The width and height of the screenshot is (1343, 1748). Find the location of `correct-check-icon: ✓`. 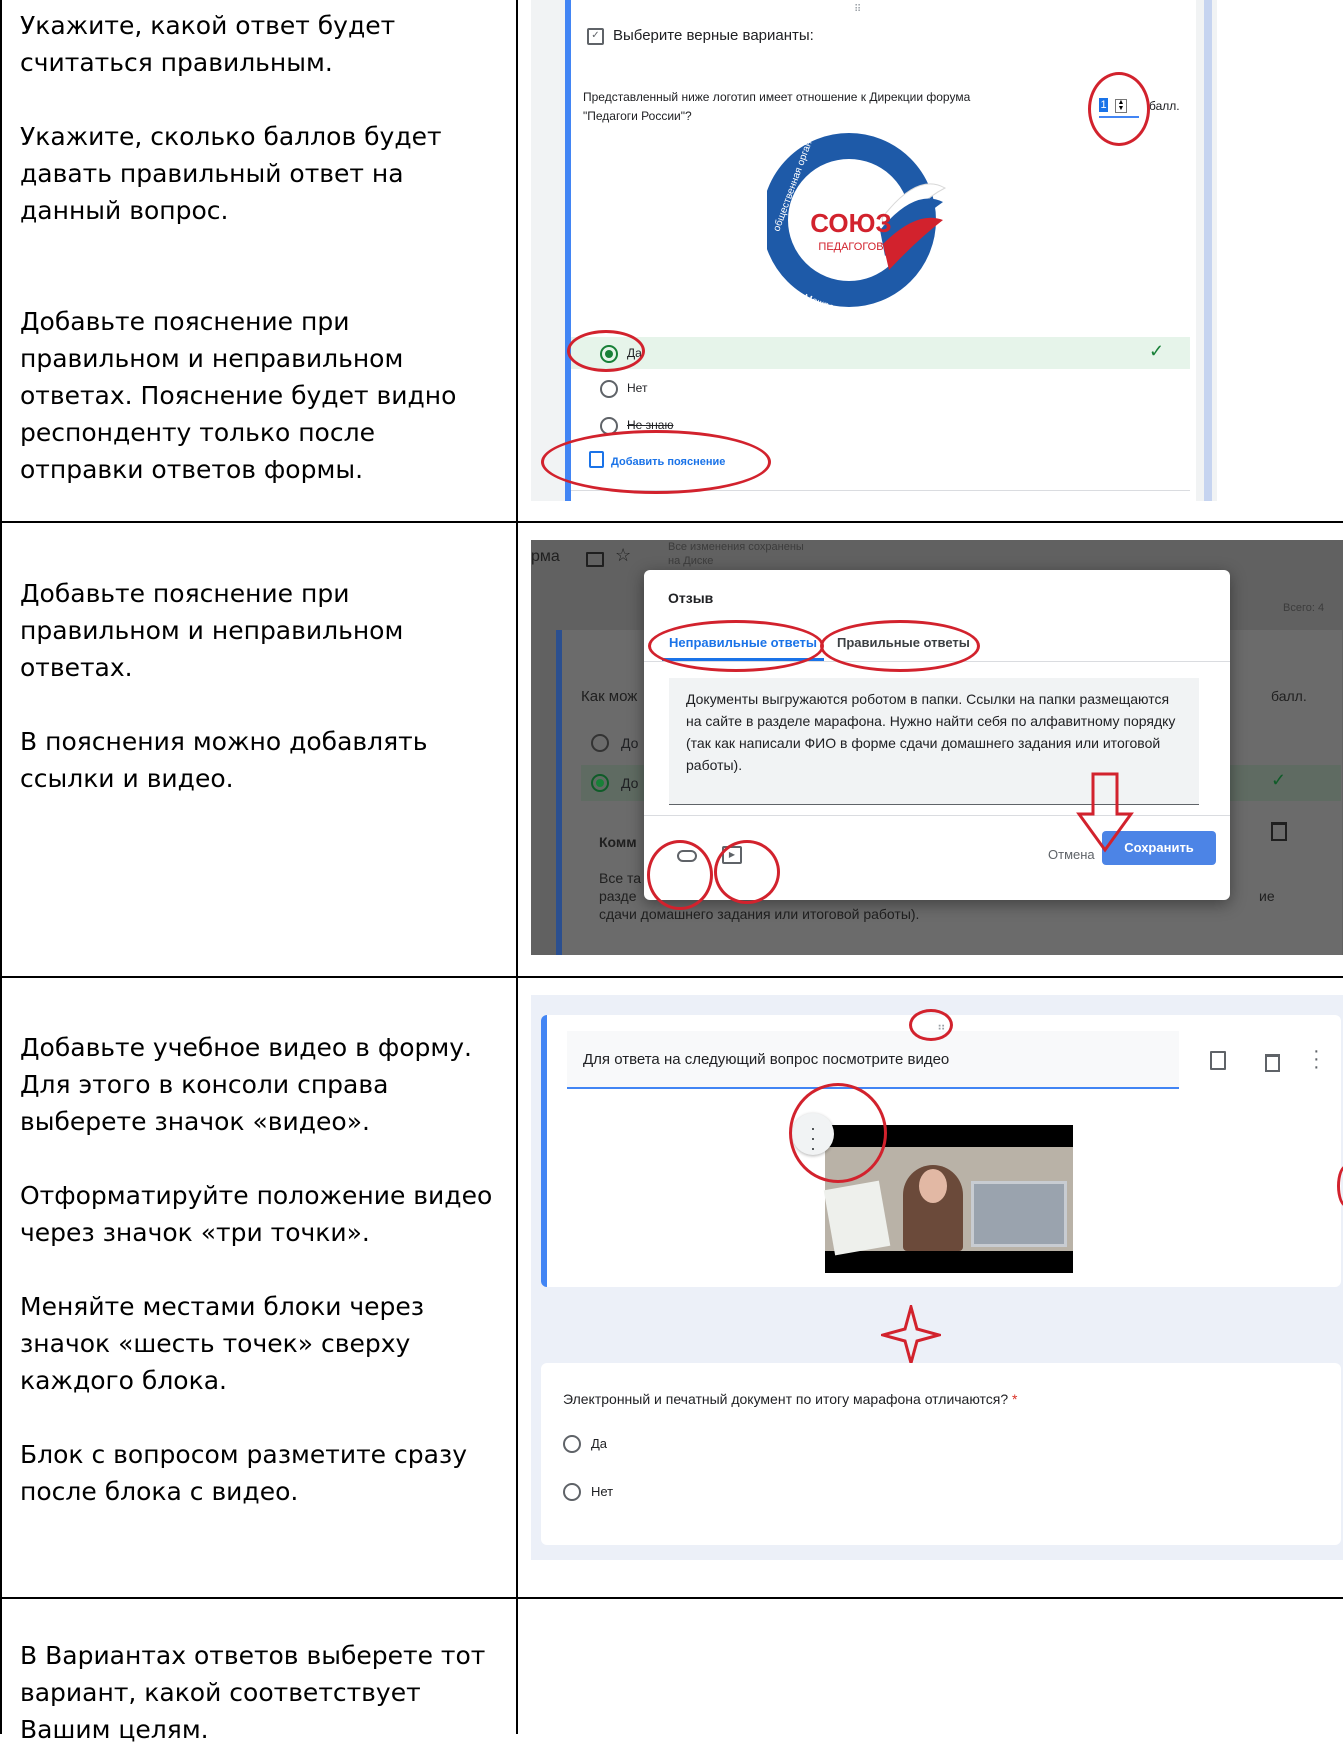

correct-check-icon: ✓ is located at coordinates (1157, 351).